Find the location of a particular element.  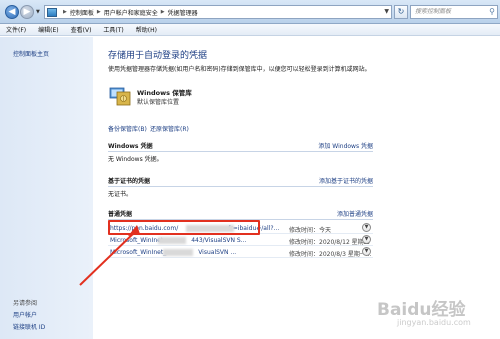

watermark: Baidu经验 jingyan.baidu.com is located at coordinates (435, 315).